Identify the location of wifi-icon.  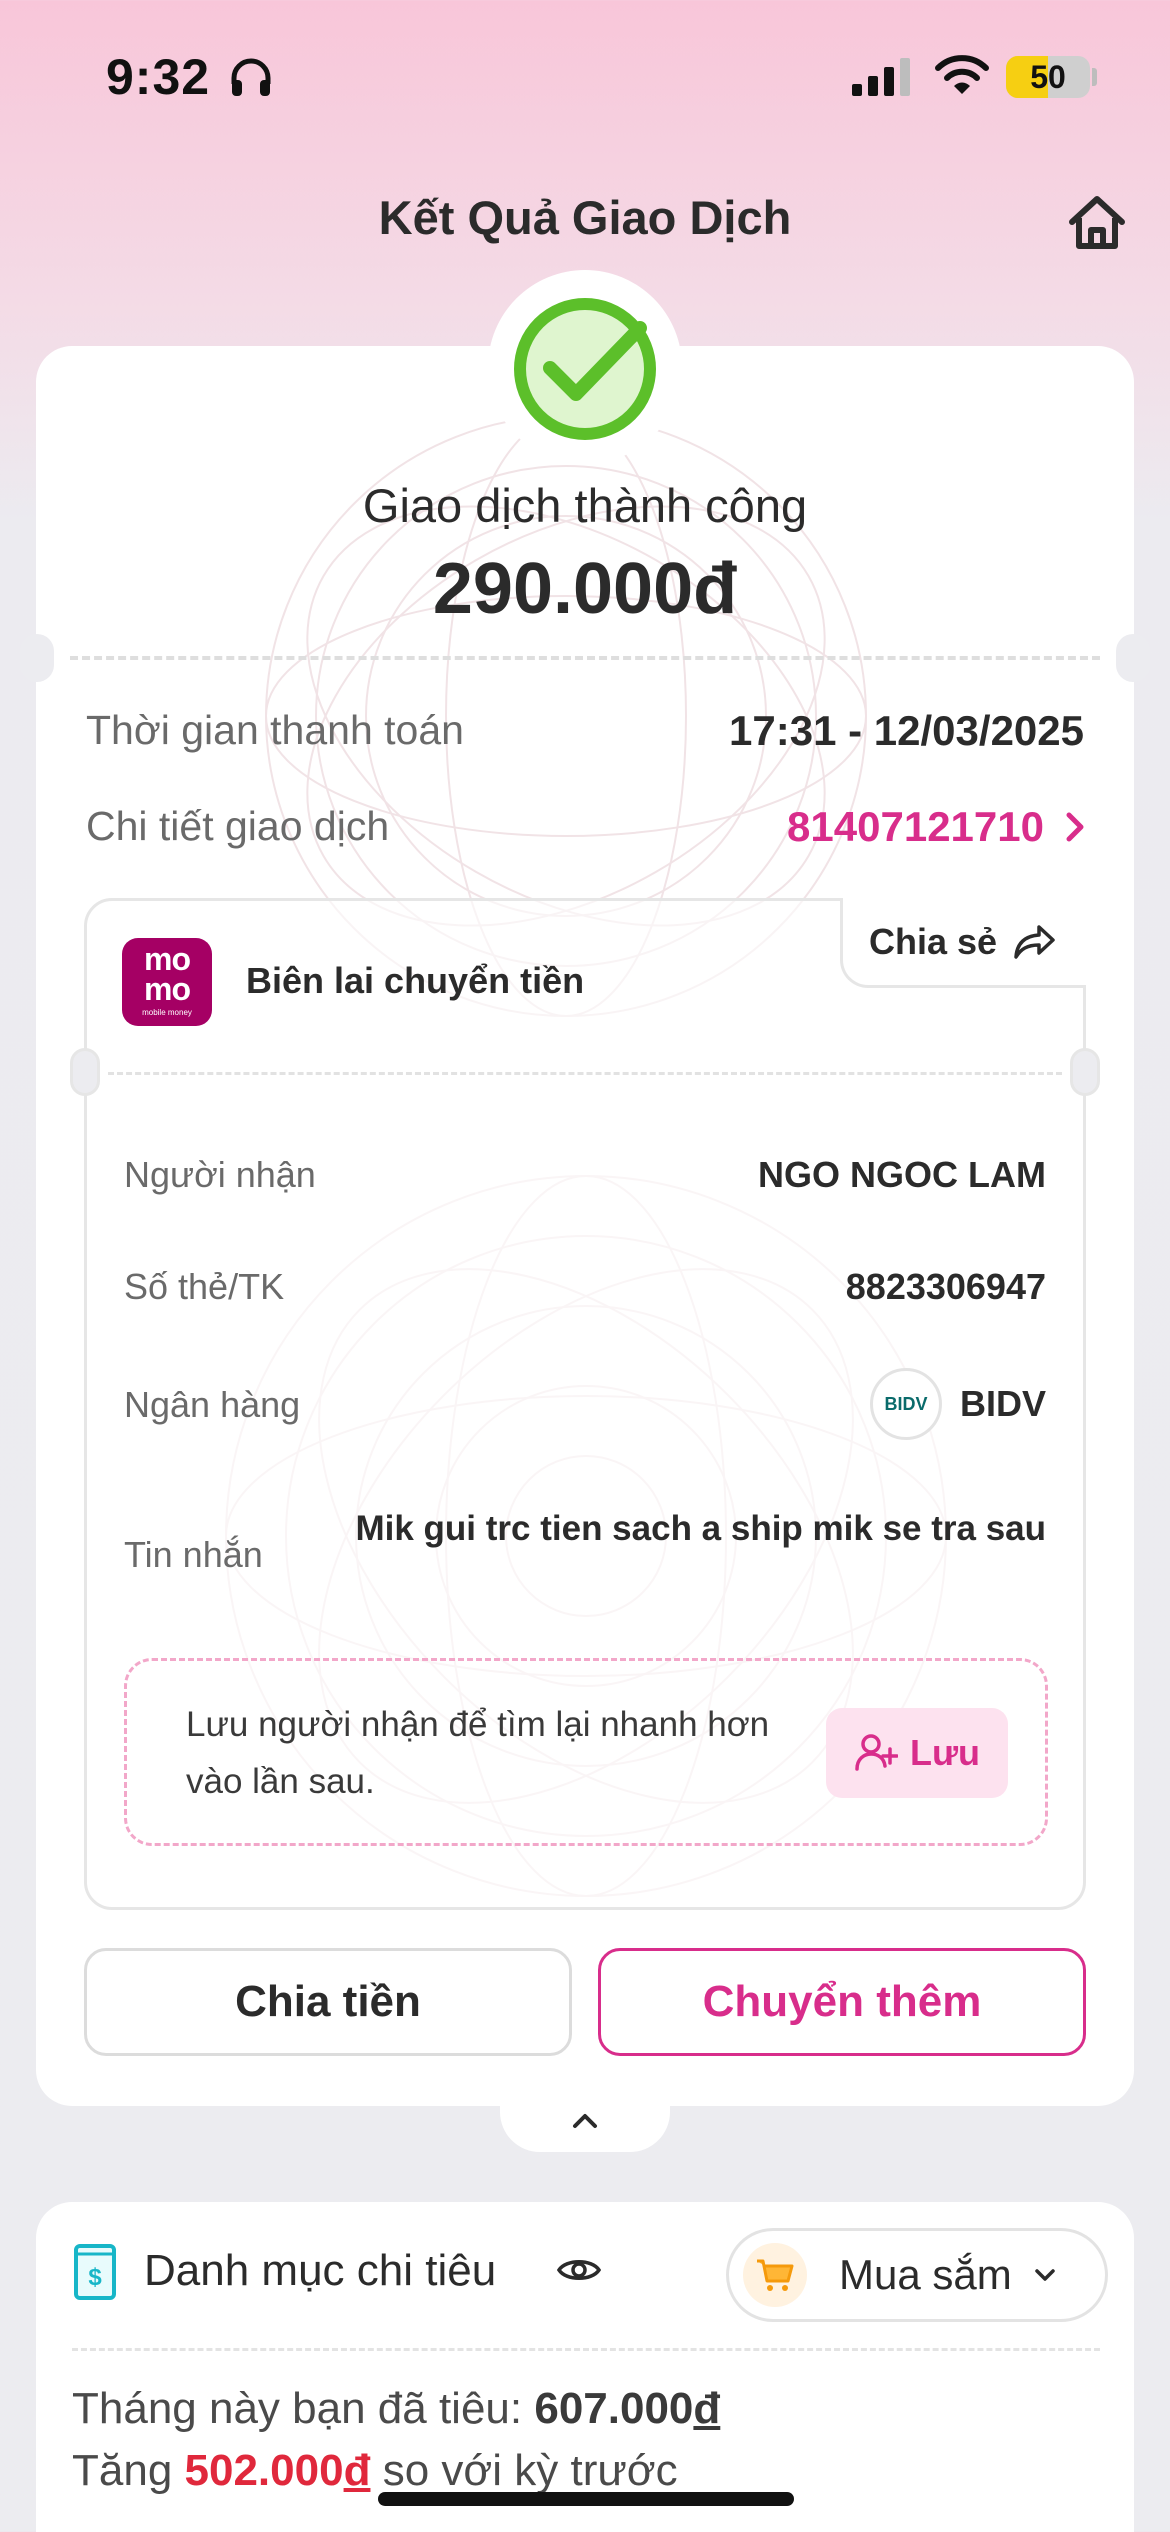
(962, 74).